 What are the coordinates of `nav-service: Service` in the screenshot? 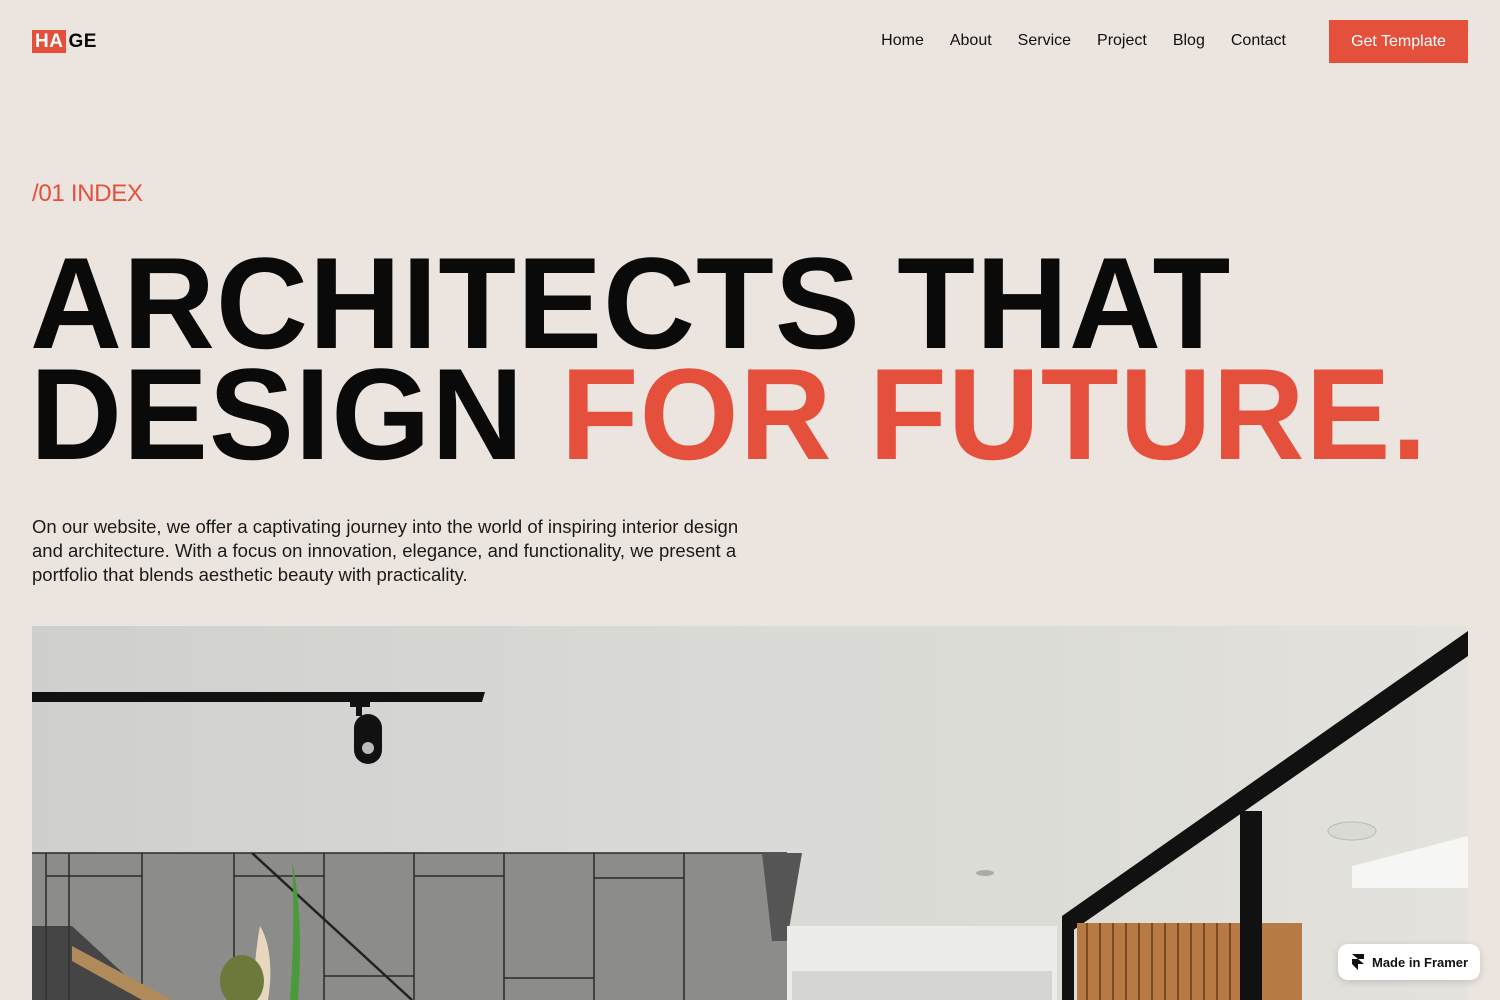 It's located at (1044, 41).